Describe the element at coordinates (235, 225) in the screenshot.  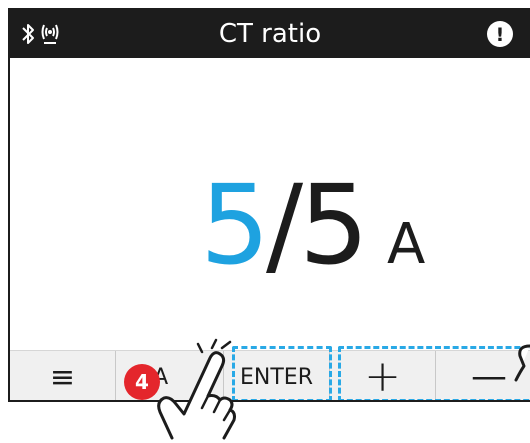
I see `ct-primary-value: 5` at that location.